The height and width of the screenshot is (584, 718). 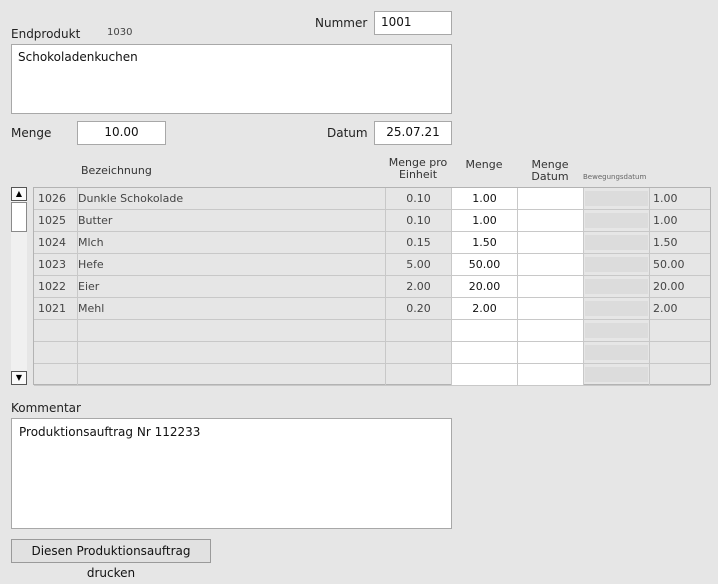 I want to click on row-menge-pro-einheit-cell: 0.10, so click(x=419, y=221).